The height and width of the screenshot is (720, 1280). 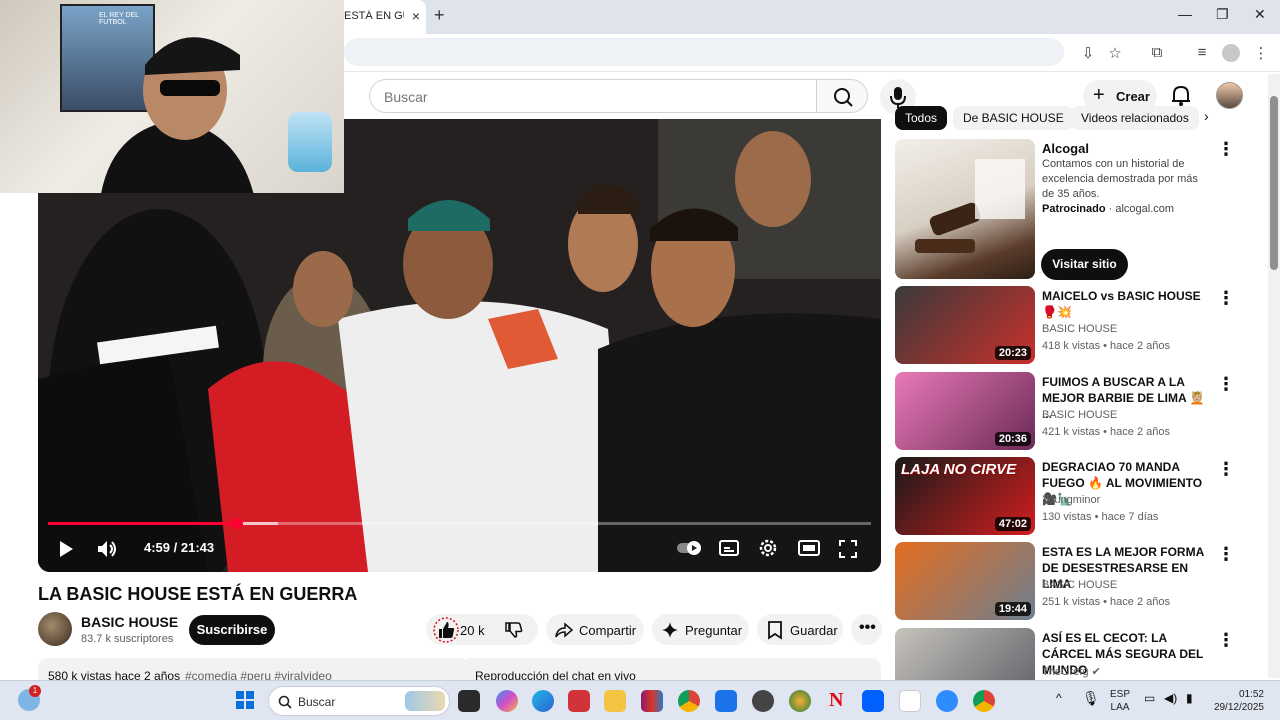 What do you see at coordinates (1120, 701) in the screenshot?
I see `language-indicator: ESP LAA` at bounding box center [1120, 701].